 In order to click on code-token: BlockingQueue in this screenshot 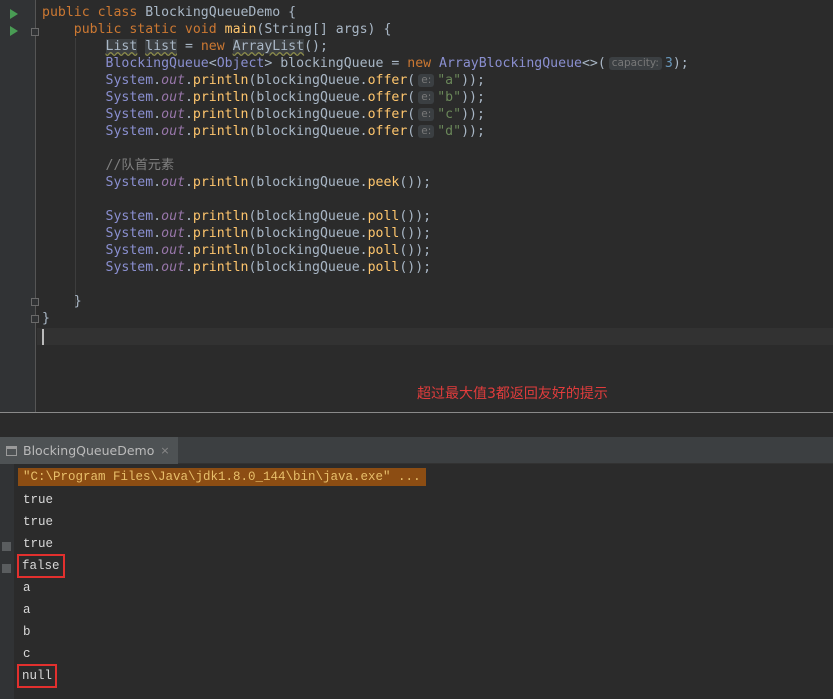, I will do `click(157, 63)`.